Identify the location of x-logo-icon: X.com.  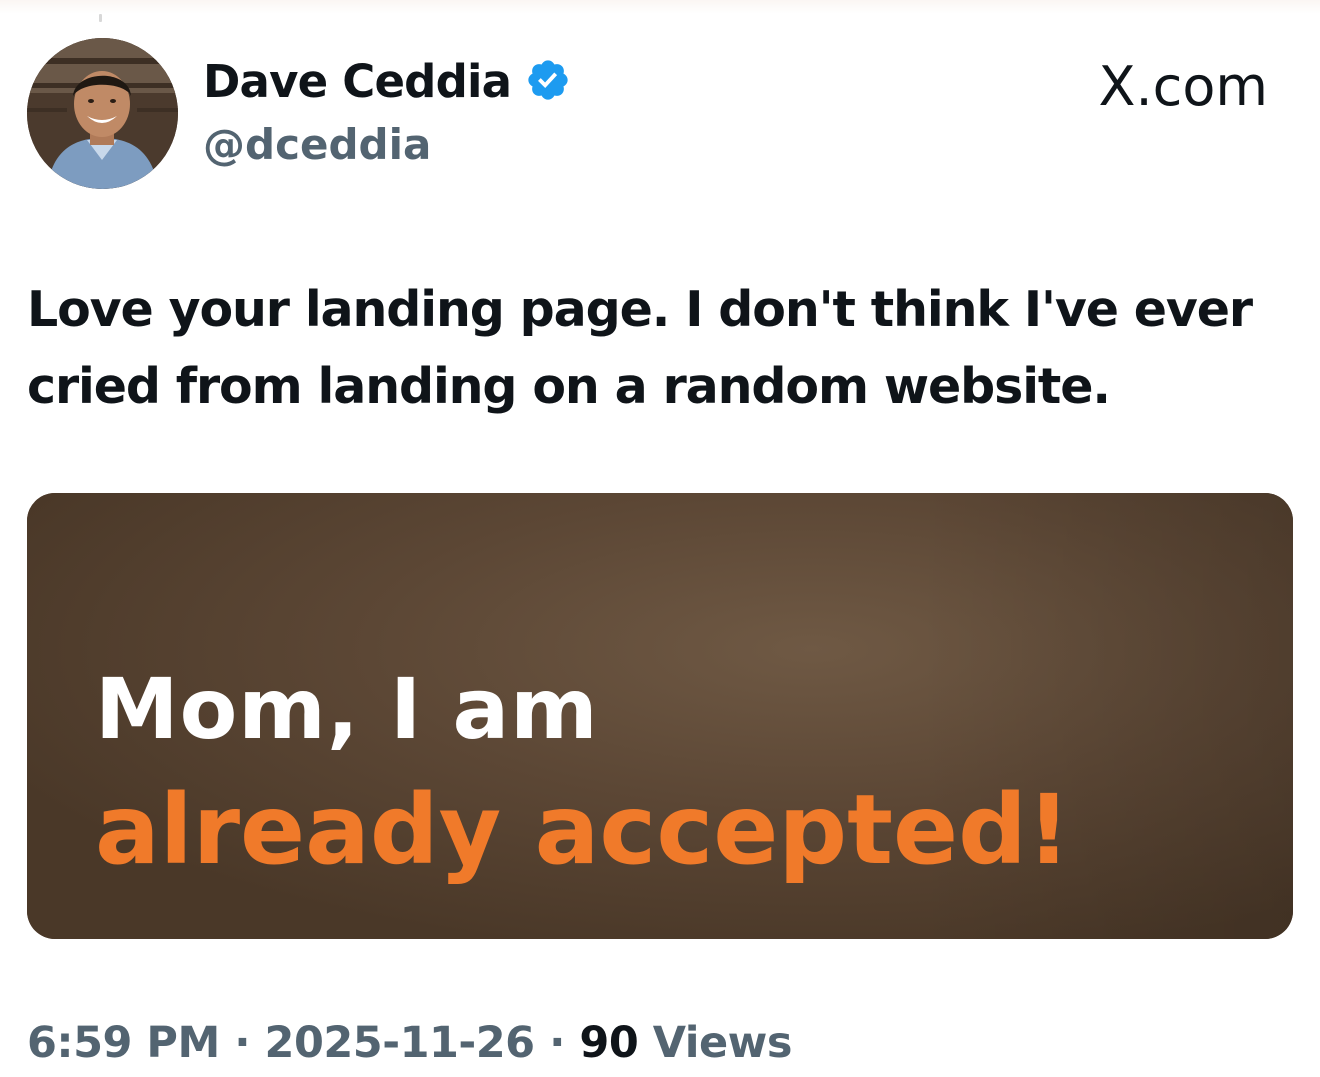
(1184, 87).